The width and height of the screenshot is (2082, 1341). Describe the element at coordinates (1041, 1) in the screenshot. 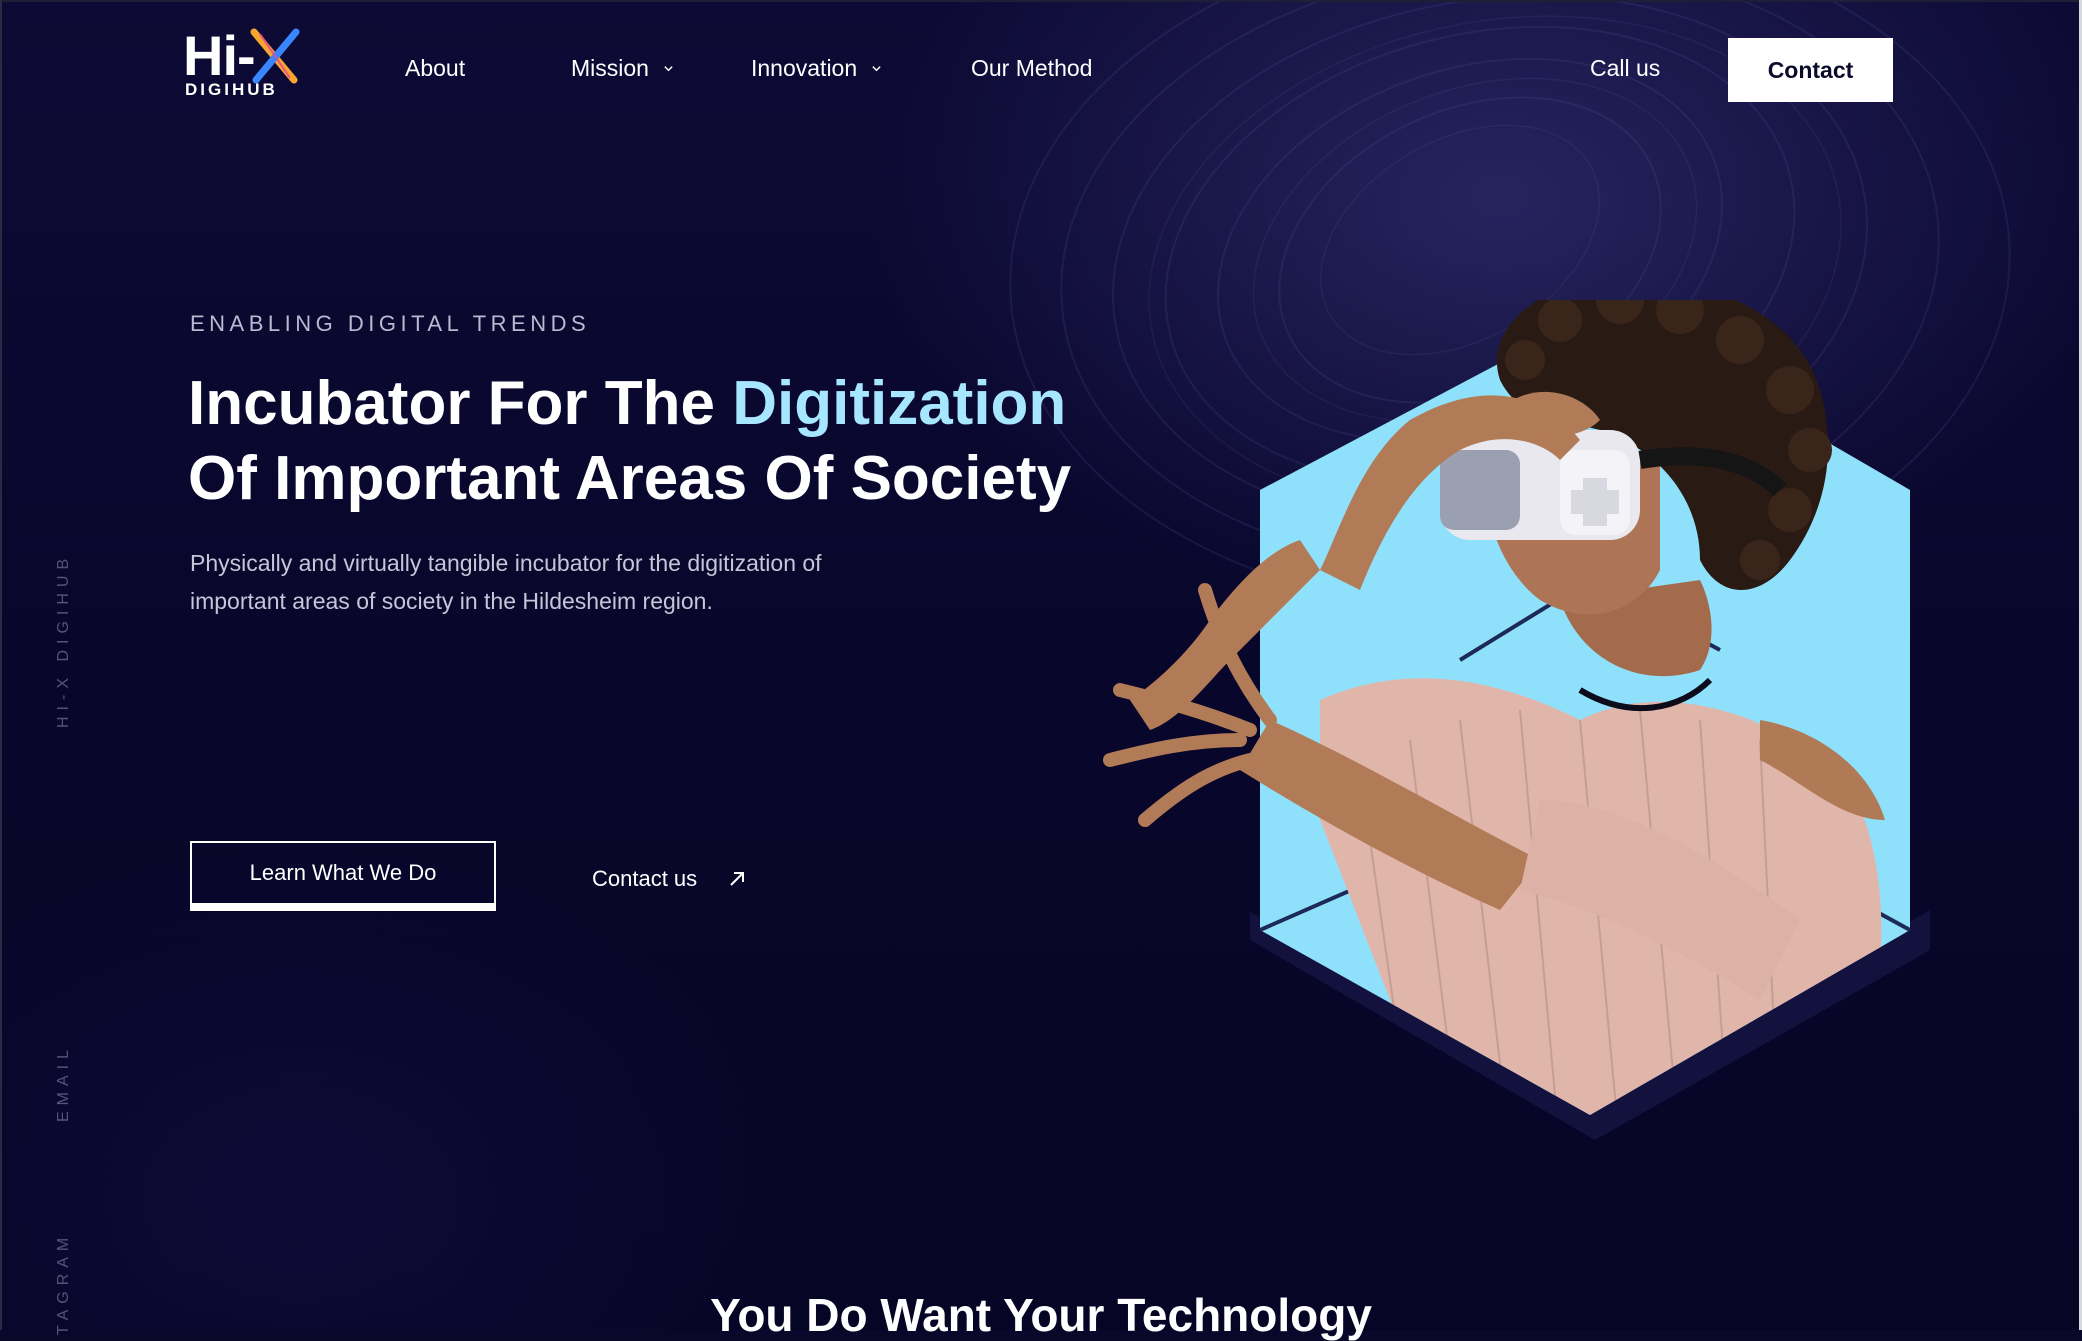

I see `window-frame-top` at that location.